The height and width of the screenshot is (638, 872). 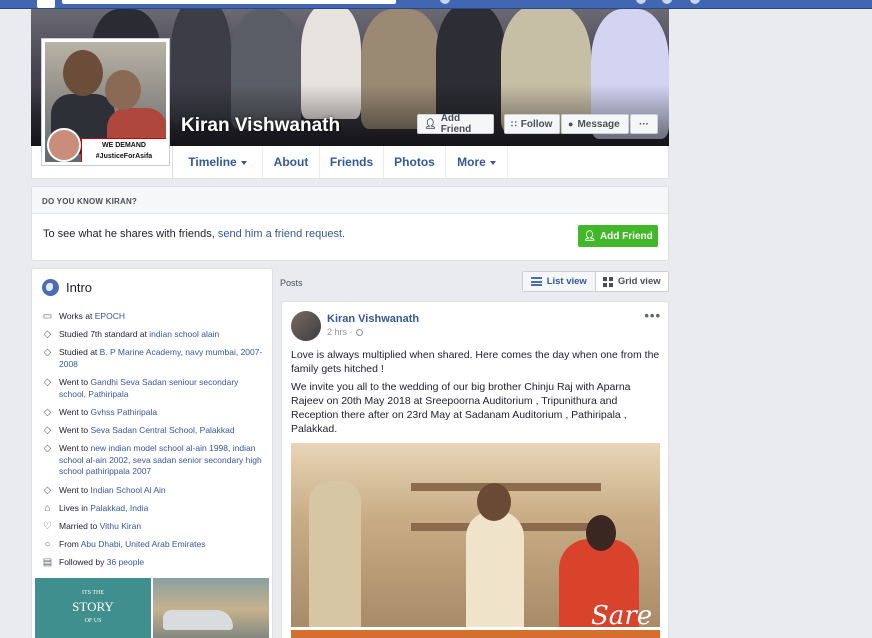 I want to click on post-author-avatar, so click(x=306, y=326).